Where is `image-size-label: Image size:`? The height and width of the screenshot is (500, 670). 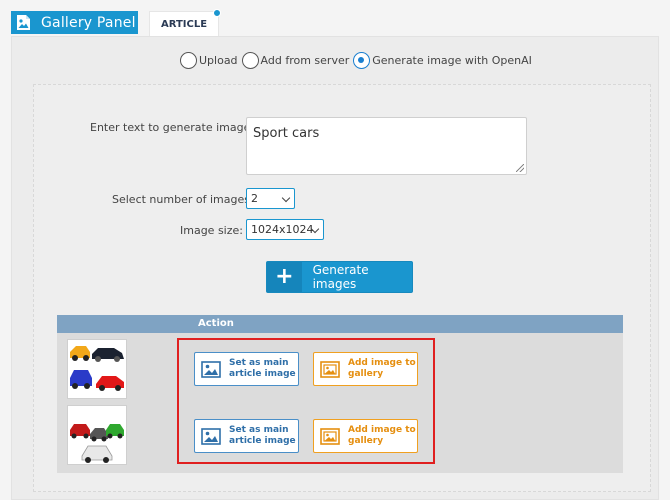
image-size-label: Image size: is located at coordinates (211, 230).